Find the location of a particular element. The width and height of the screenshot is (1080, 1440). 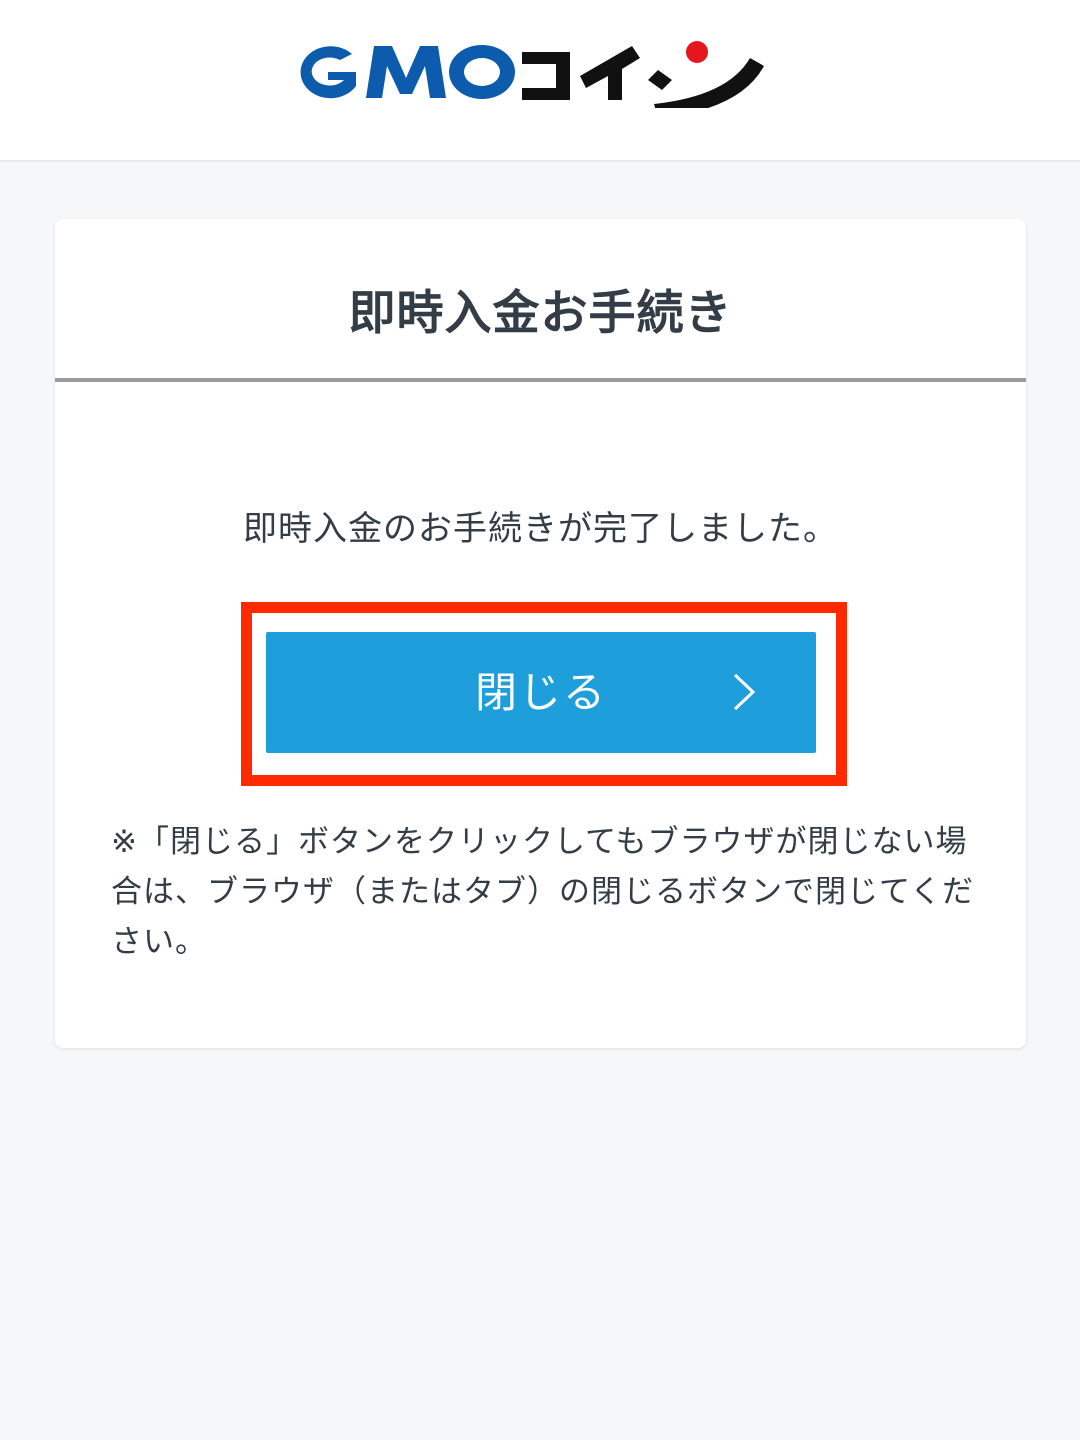

page-title: 即時入金お手続き is located at coordinates (540, 300).